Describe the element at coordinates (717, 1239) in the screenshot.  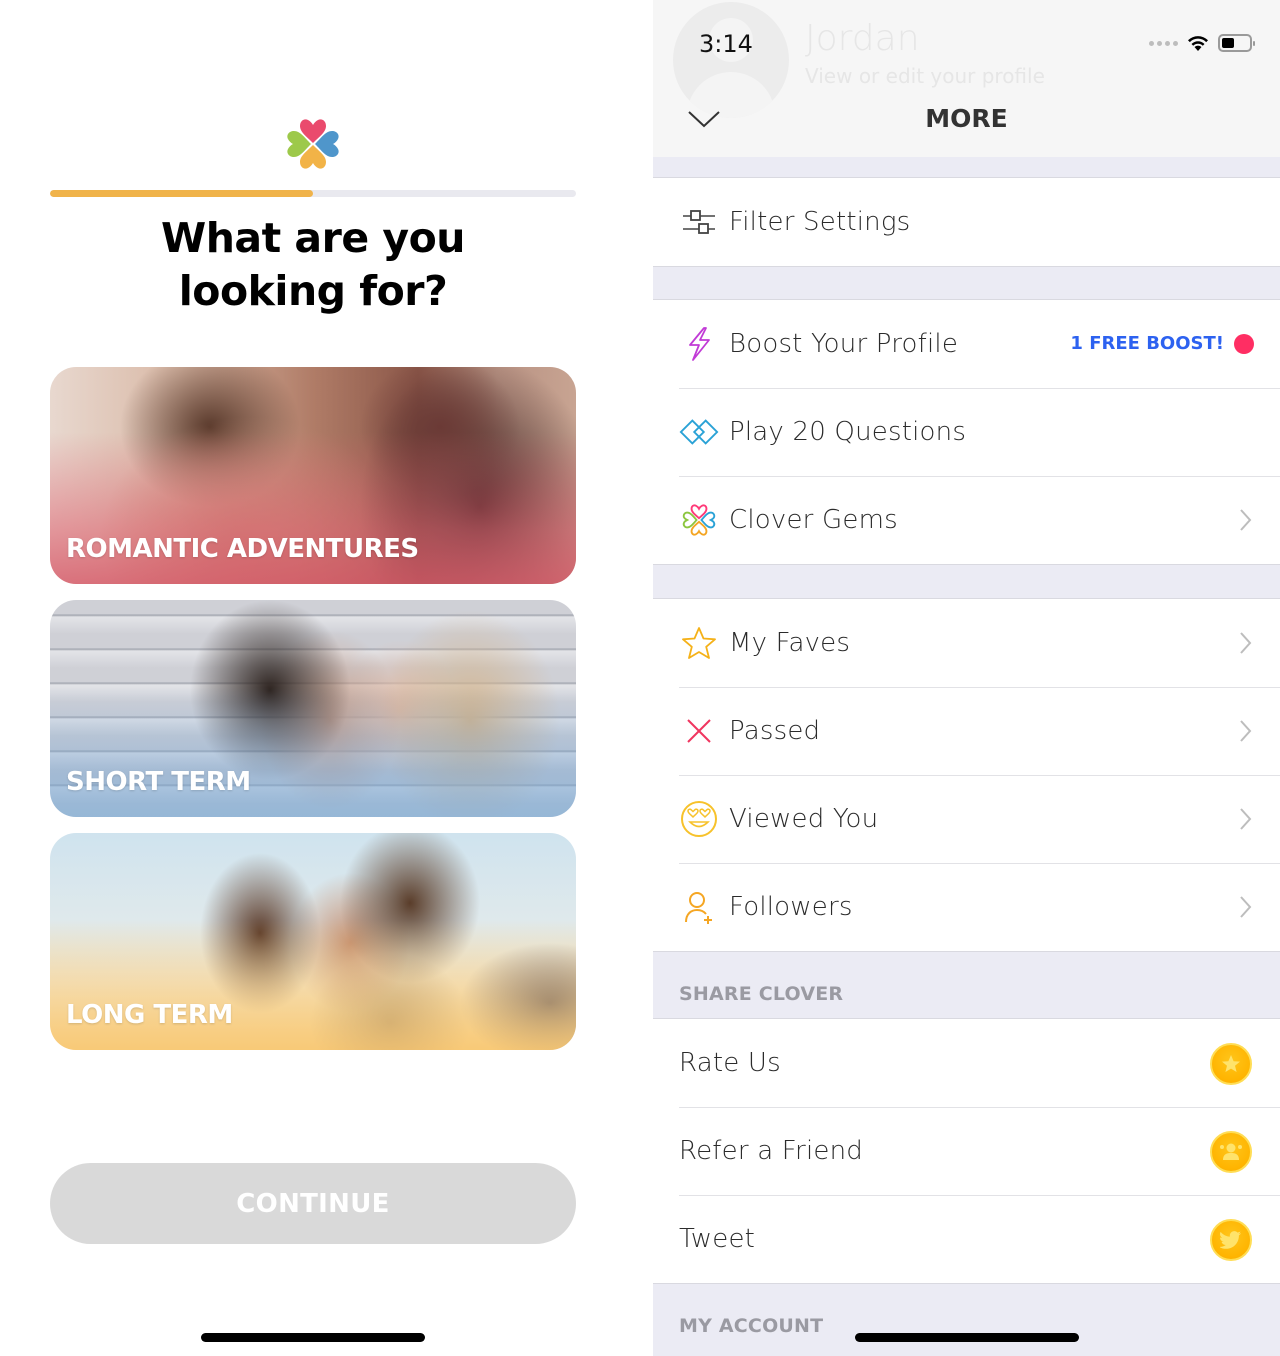
I see `menu-item-label: Tweet` at that location.